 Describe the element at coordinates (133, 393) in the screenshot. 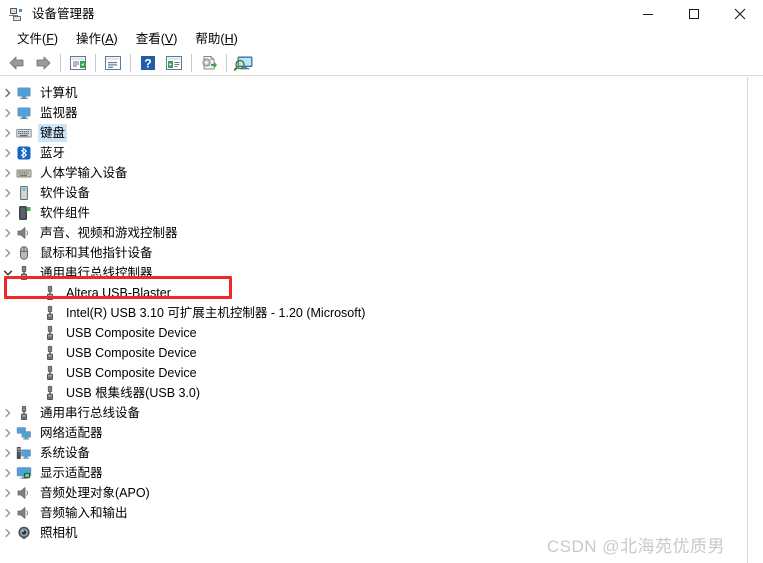

I see `tree-row-label: USB 根集线器(USB 3.0)` at that location.